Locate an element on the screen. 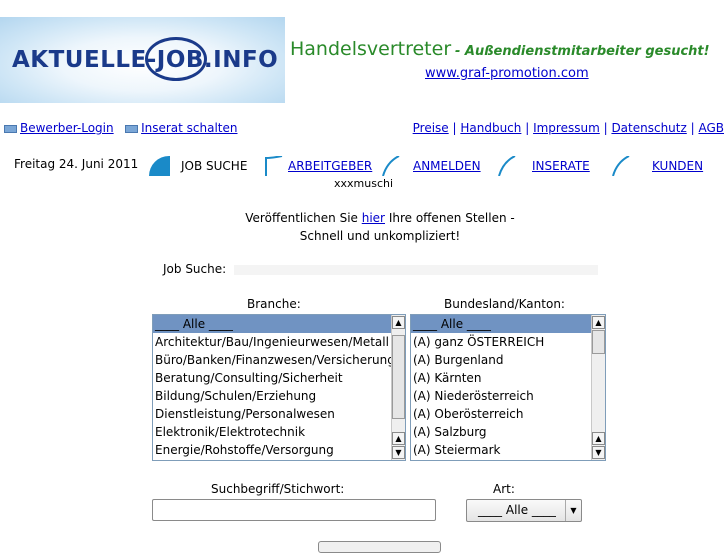  branche-option: ____ Alle ____ is located at coordinates (279, 324).